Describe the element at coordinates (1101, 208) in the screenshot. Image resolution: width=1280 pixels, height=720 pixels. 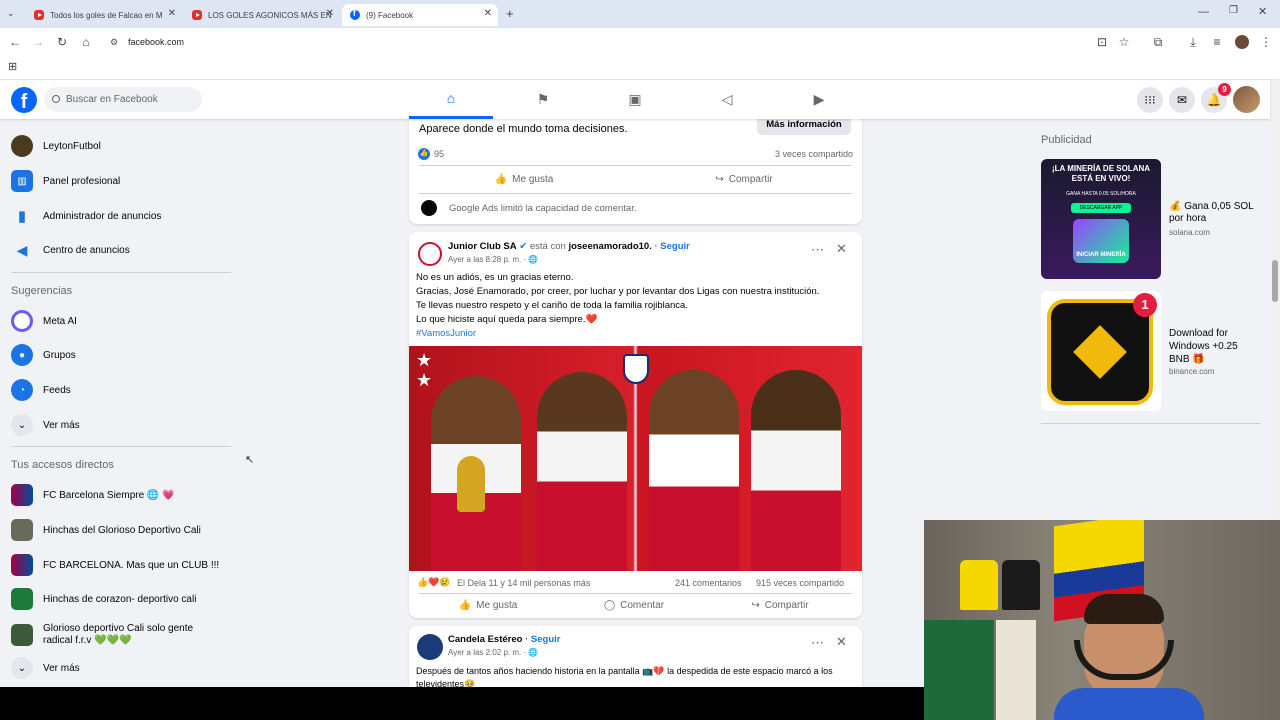
I see `ad-image-button: DESCARGAR APP` at that location.